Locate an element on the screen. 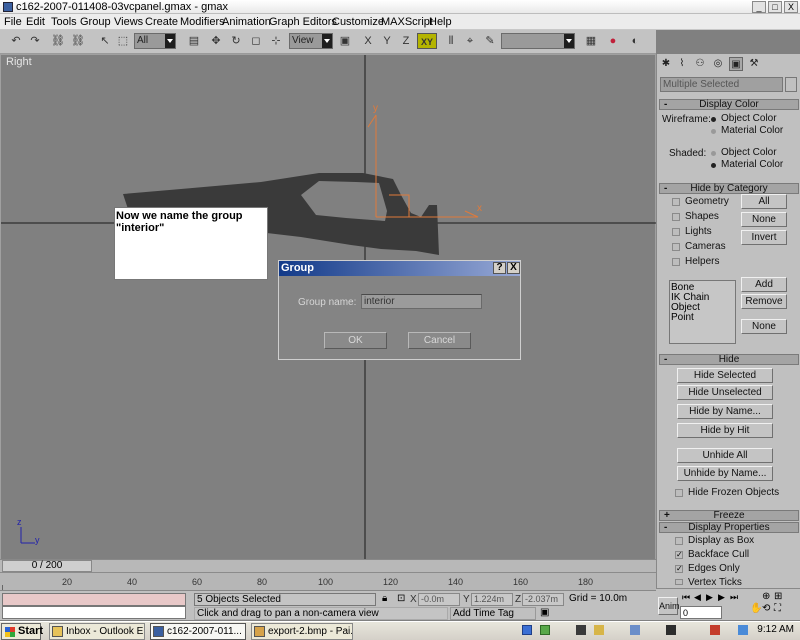 The image size is (800, 640). absolute-mode-icon: ⊡ is located at coordinates (401, 598).